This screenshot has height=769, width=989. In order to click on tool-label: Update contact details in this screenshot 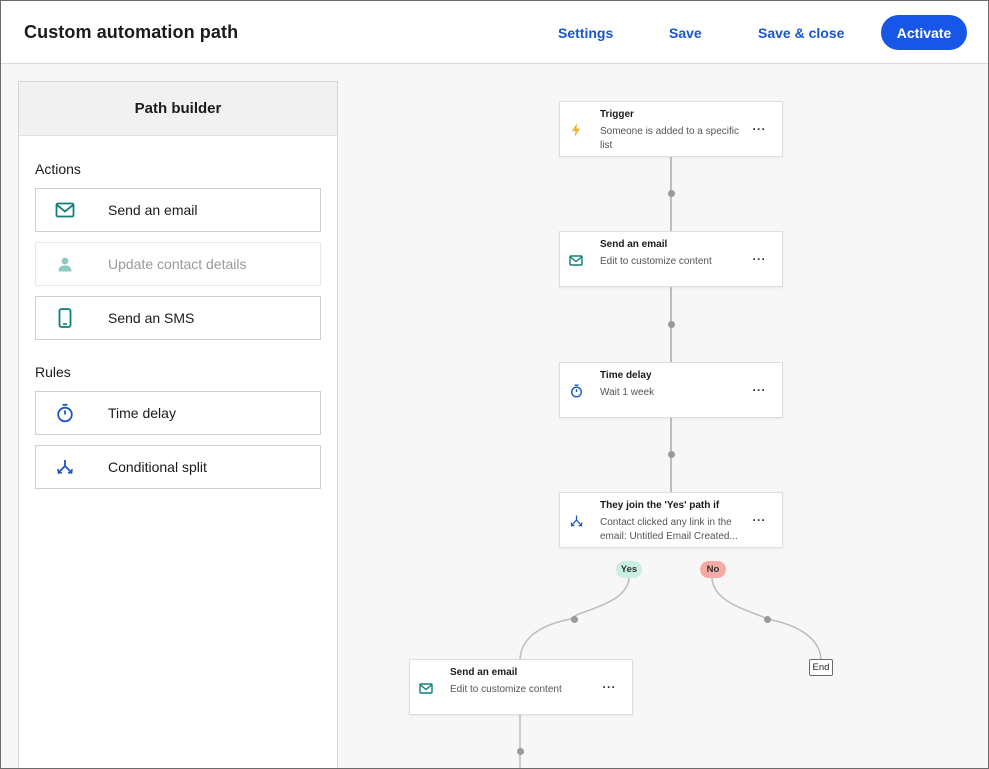, I will do `click(177, 264)`.